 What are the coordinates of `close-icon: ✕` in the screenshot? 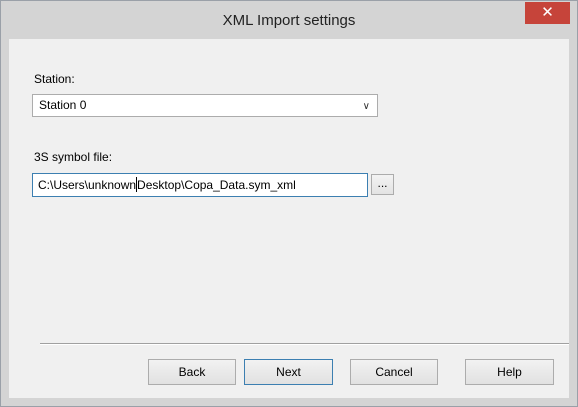 It's located at (547, 12).